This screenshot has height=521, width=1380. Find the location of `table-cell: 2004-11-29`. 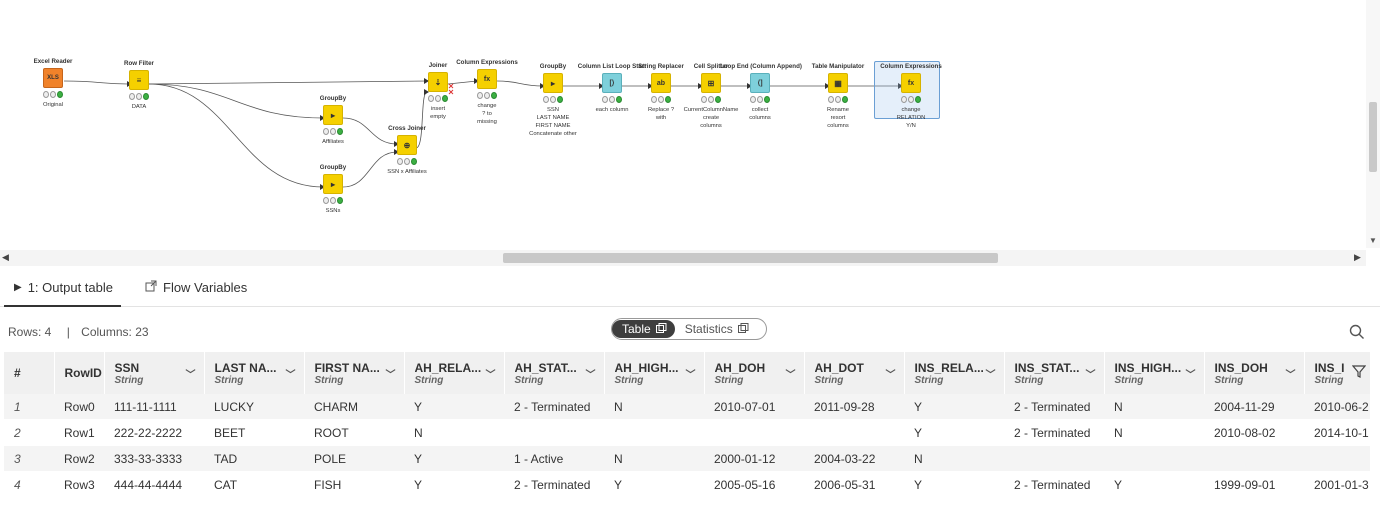

table-cell: 2004-11-29 is located at coordinates (1254, 407).